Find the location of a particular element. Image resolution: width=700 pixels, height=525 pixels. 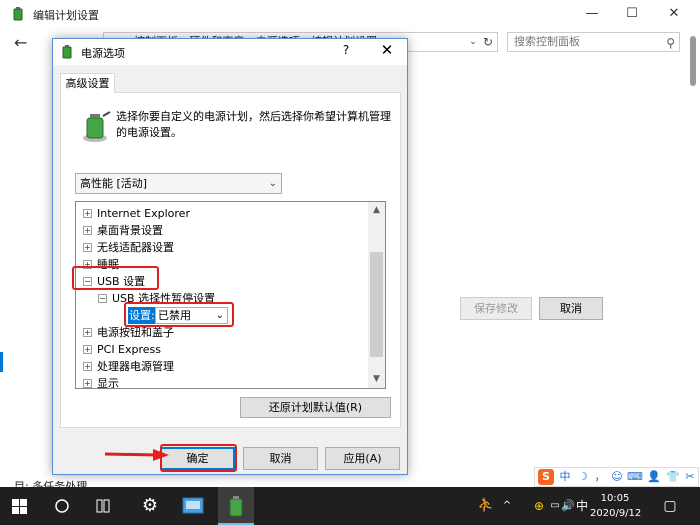

back-arrow-icon: ← is located at coordinates (20, 42).